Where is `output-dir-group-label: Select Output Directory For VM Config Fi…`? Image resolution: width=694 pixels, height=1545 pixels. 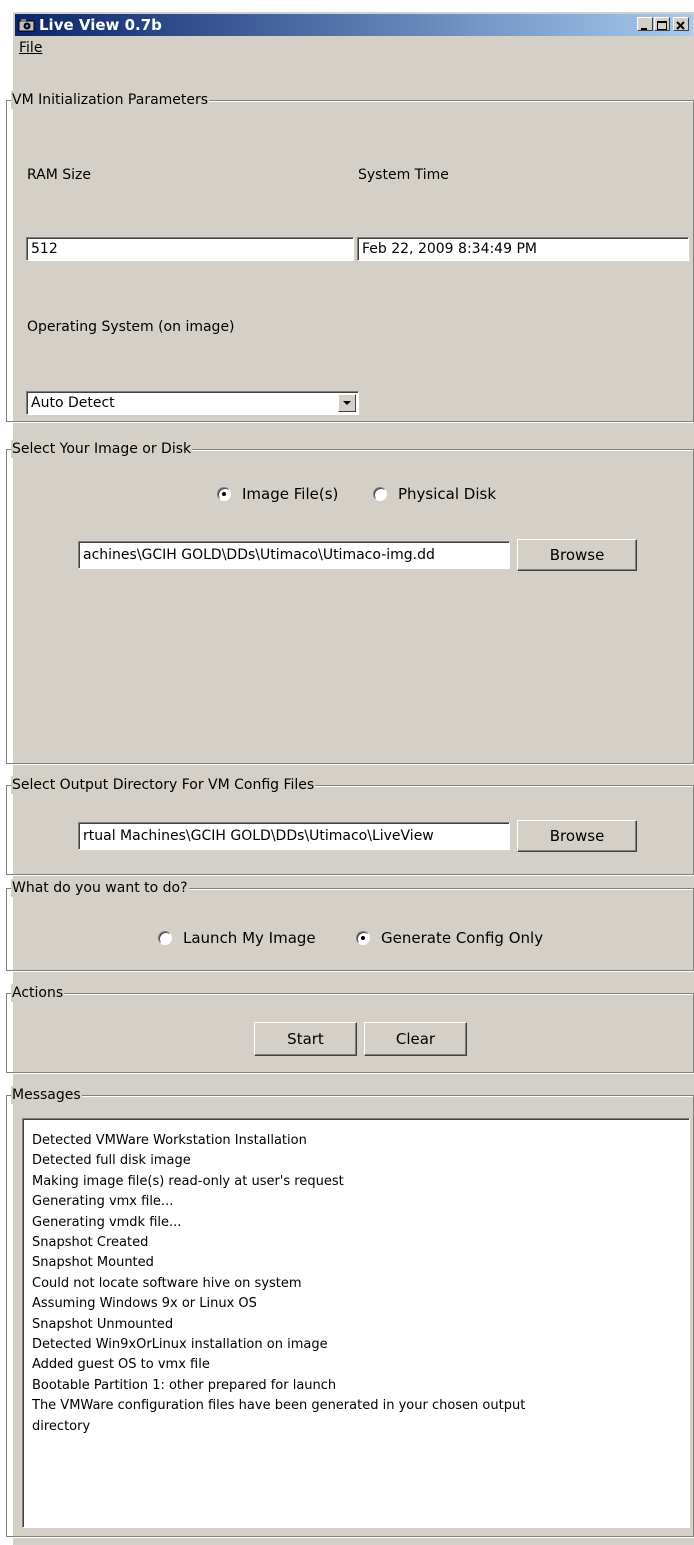
output-dir-group-label: Select Output Directory For VM Config Fi… is located at coordinates (163, 785).